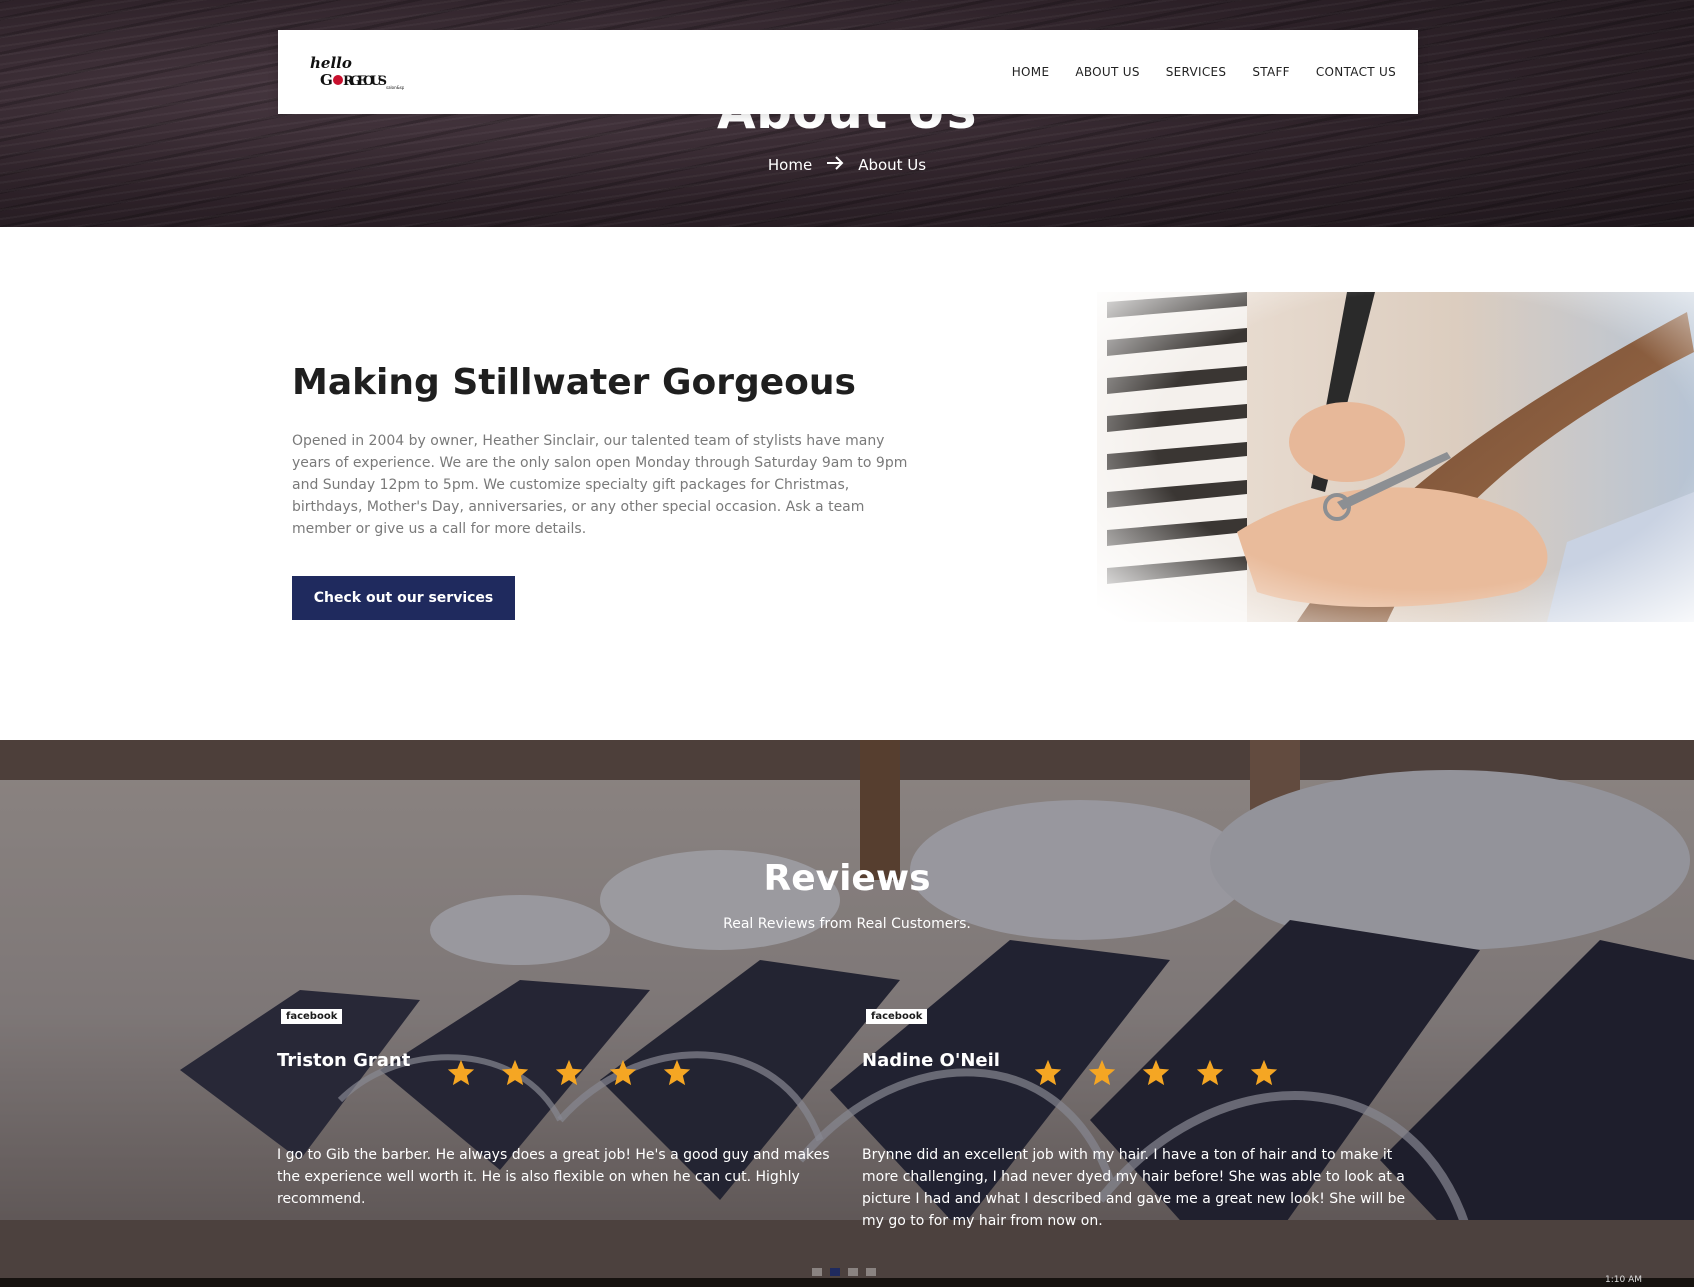  What do you see at coordinates (1031, 72) in the screenshot?
I see `nav-home: HOME` at bounding box center [1031, 72].